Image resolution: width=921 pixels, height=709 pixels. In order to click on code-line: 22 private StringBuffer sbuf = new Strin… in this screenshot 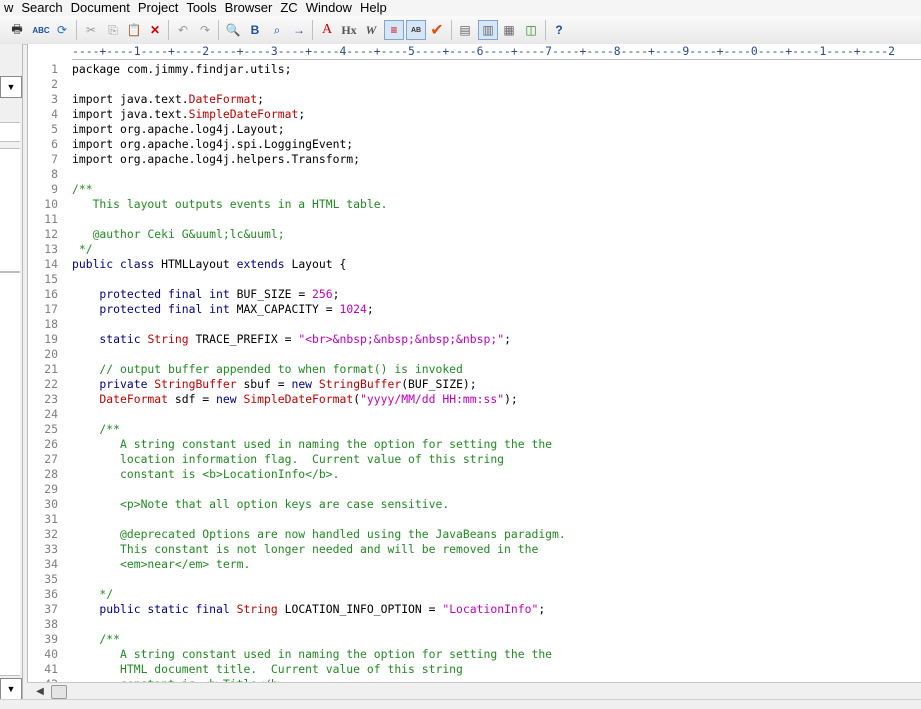, I will do `click(474, 384)`.